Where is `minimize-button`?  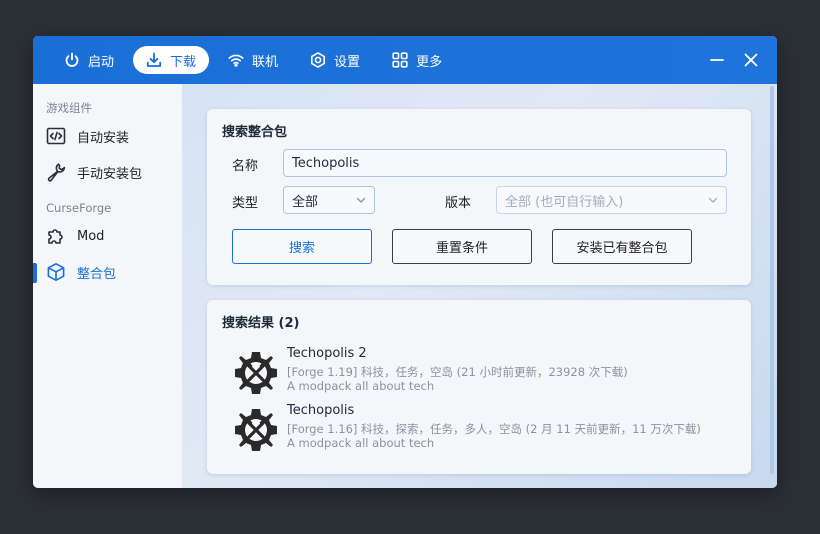 minimize-button is located at coordinates (717, 60).